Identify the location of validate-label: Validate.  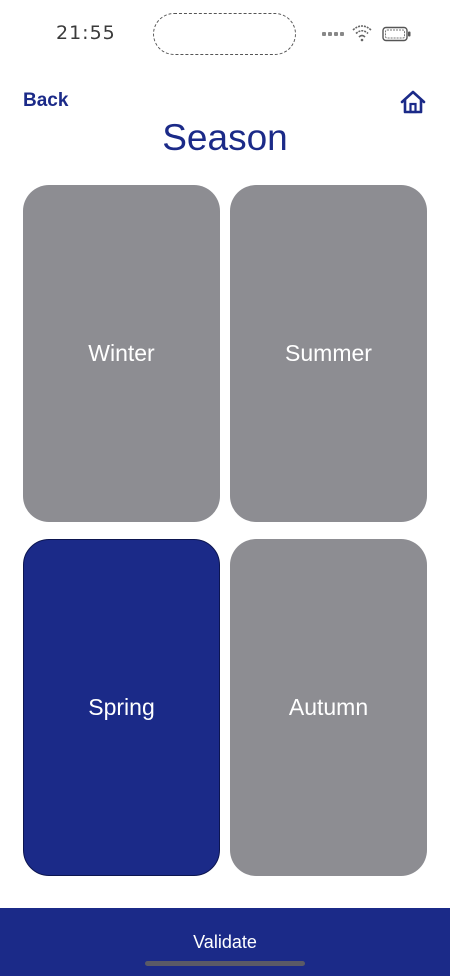
(225, 942).